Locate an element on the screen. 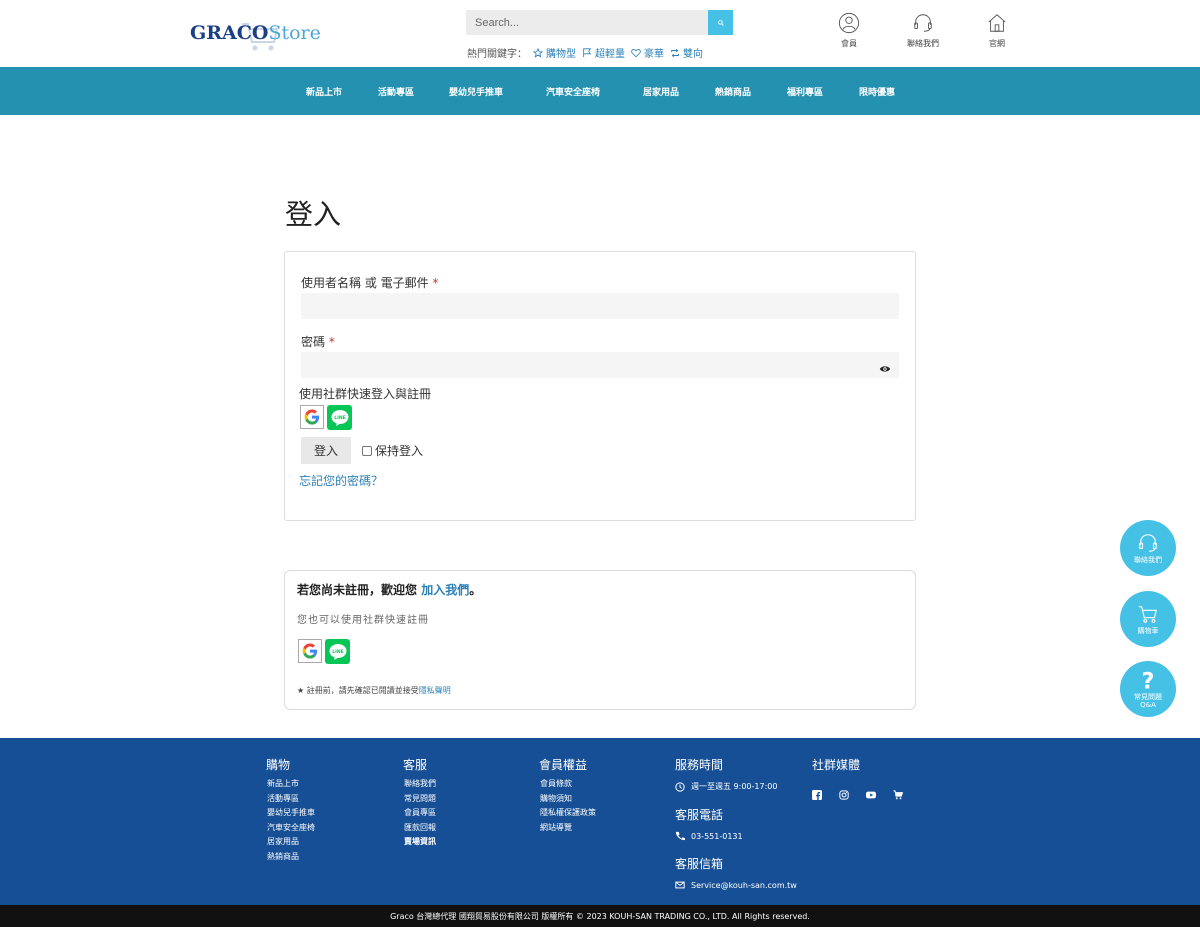 This screenshot has height=927, width=1200. footer-link: 購物須知 is located at coordinates (568, 799).